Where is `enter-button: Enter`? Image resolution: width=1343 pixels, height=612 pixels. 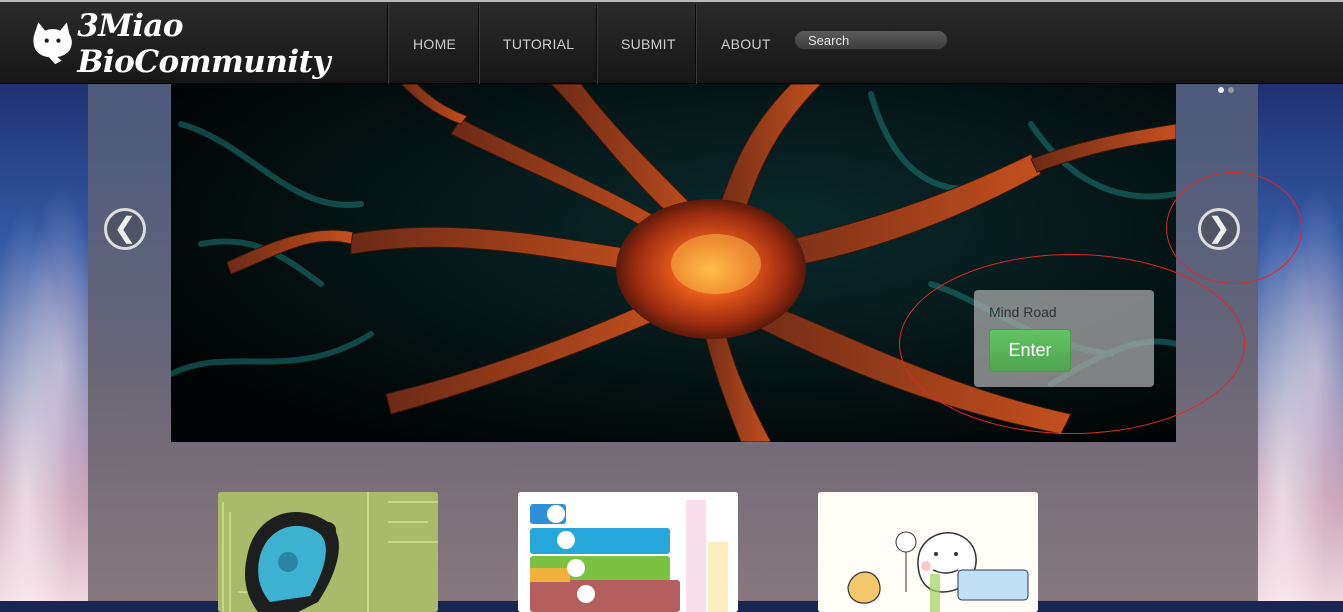
enter-button: Enter is located at coordinates (1030, 350).